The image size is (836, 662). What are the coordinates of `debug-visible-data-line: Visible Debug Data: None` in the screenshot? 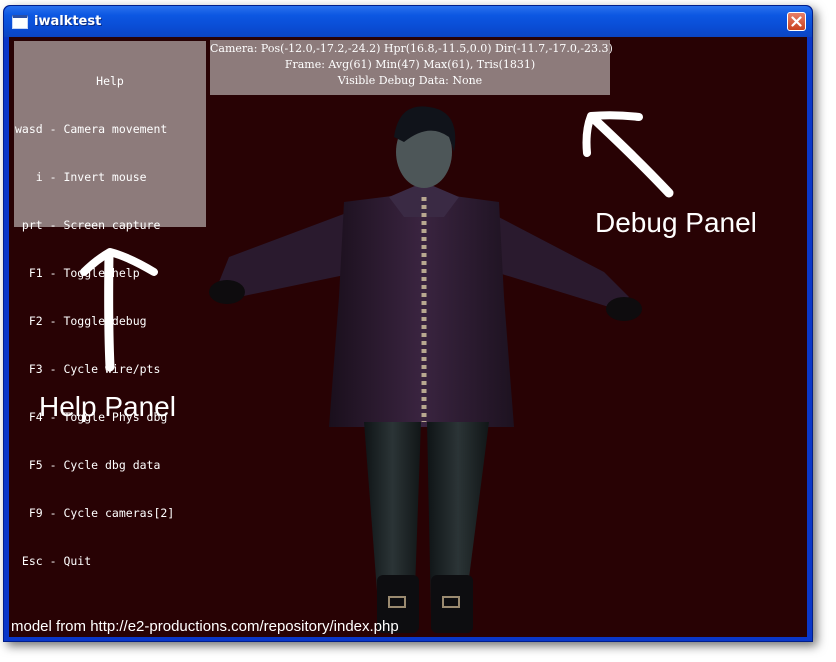 It's located at (410, 80).